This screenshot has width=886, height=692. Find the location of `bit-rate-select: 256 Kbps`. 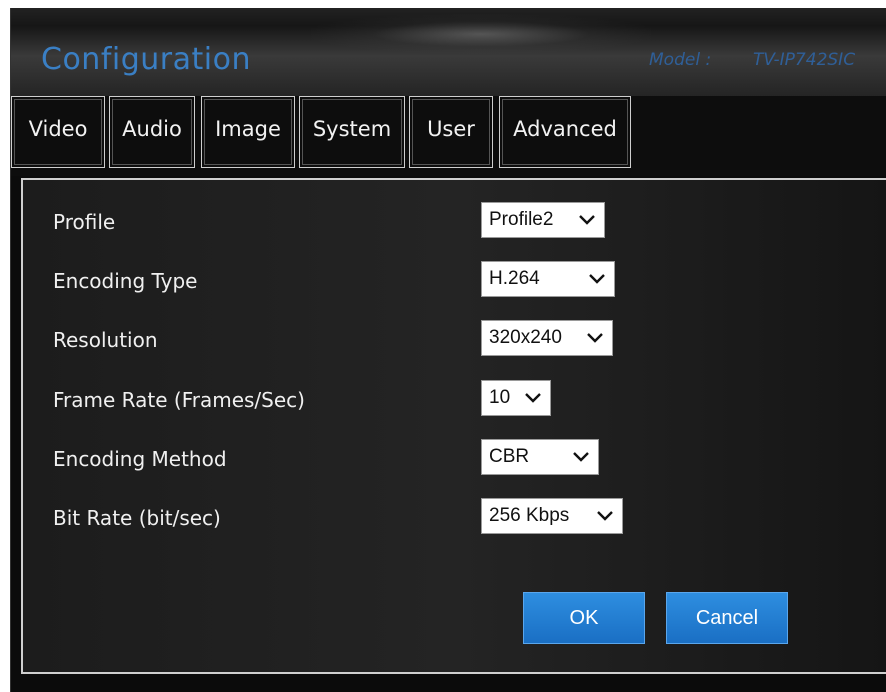

bit-rate-select: 256 Kbps is located at coordinates (552, 516).